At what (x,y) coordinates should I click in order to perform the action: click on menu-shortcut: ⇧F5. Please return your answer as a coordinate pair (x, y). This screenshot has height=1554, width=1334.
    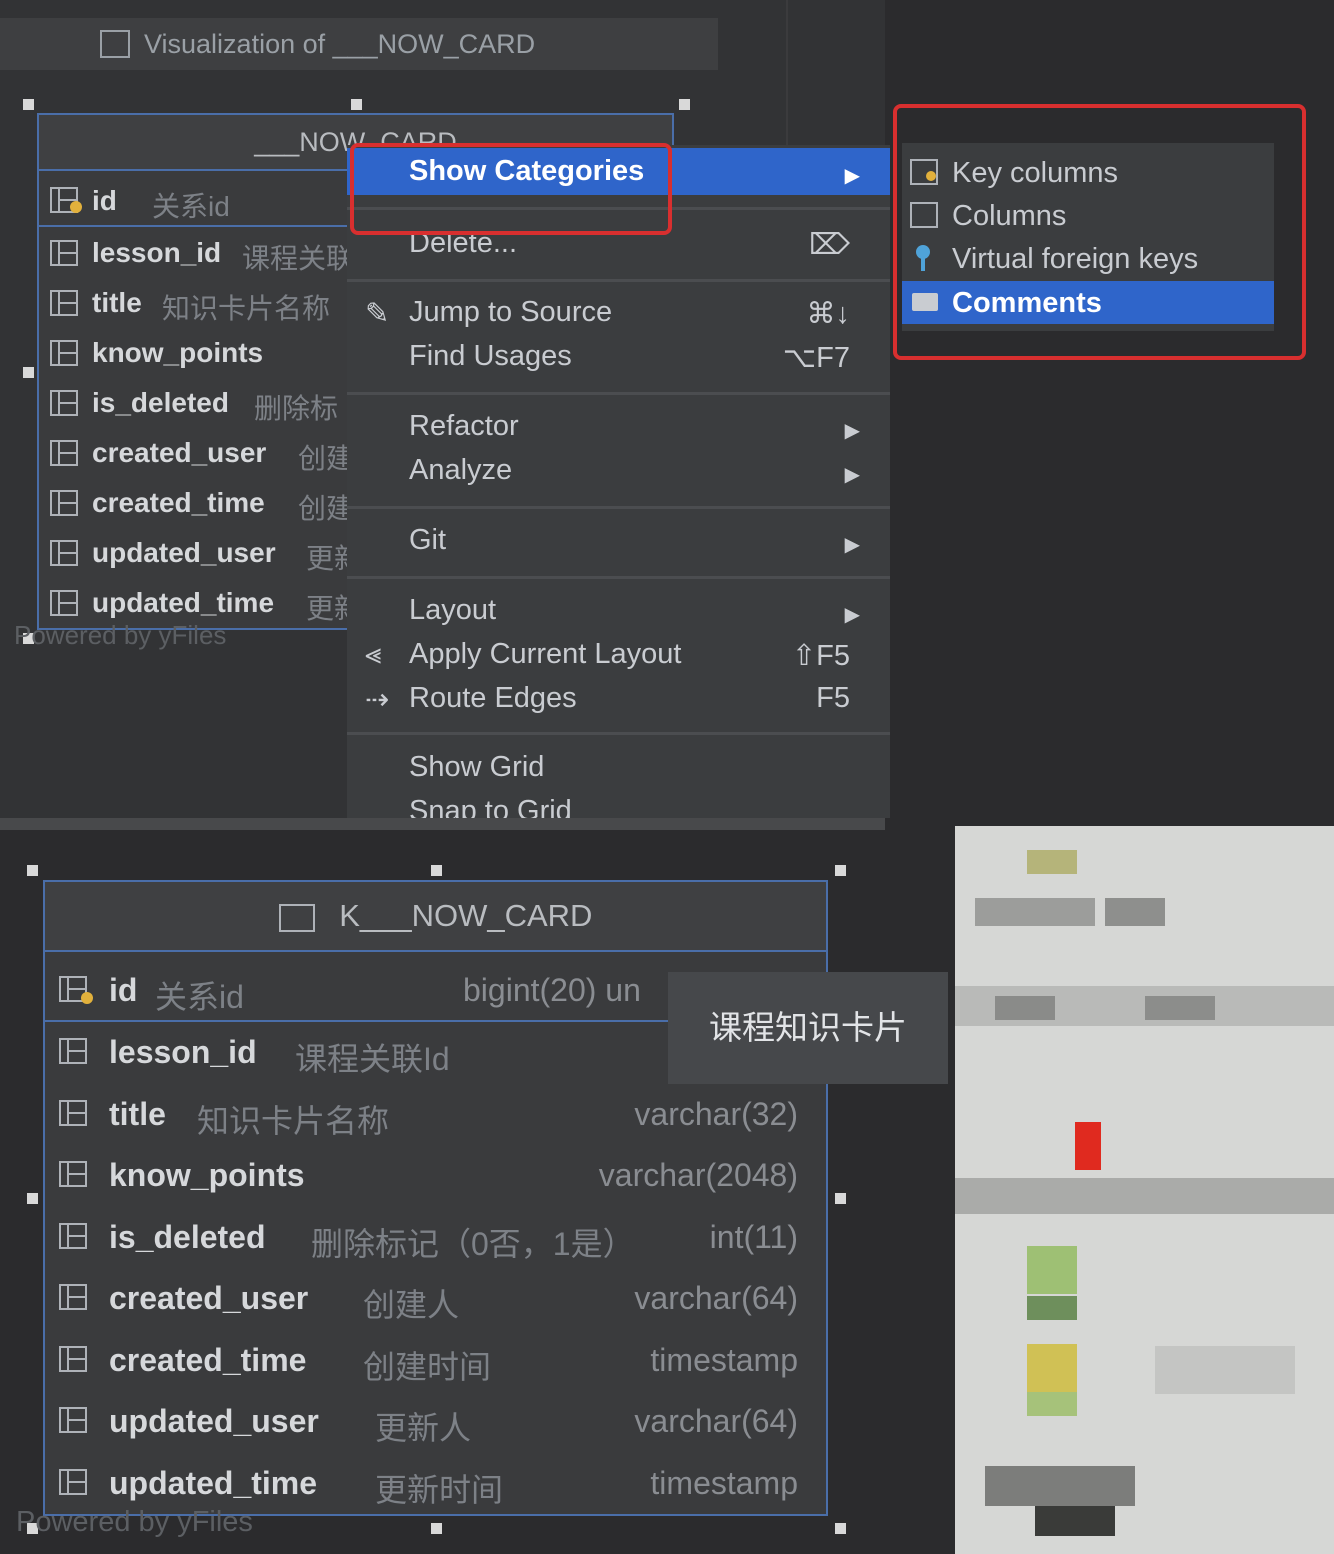
    Looking at the image, I should click on (820, 656).